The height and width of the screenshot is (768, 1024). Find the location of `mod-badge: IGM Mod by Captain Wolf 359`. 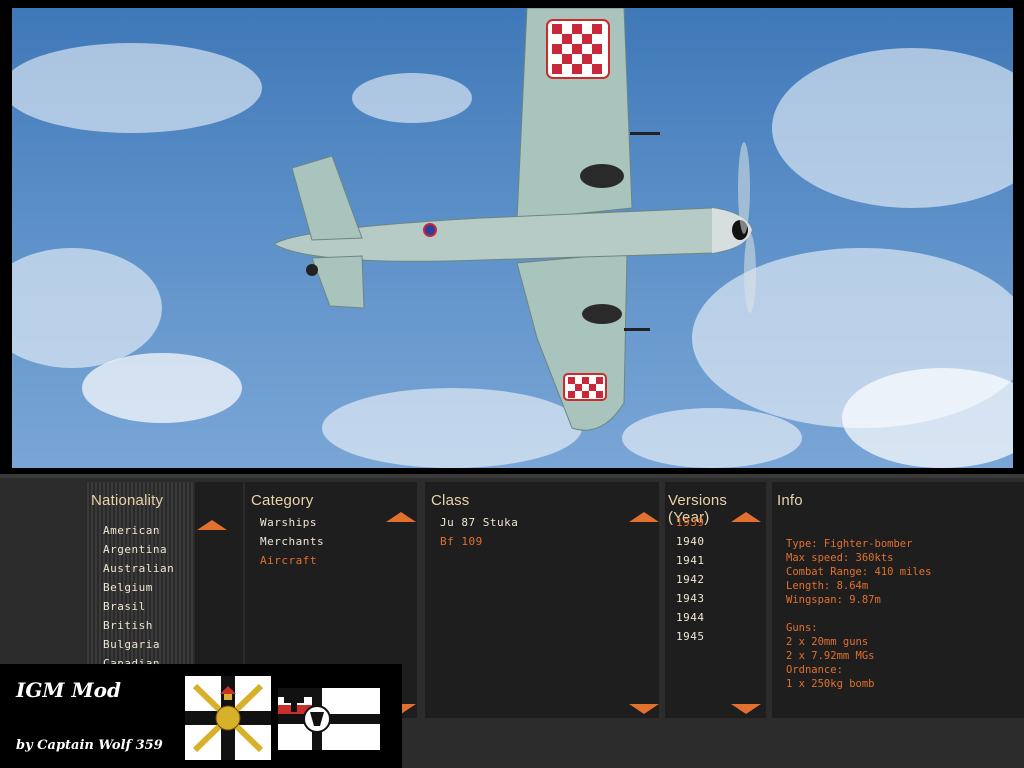

mod-badge: IGM Mod by Captain Wolf 359 is located at coordinates (201, 716).